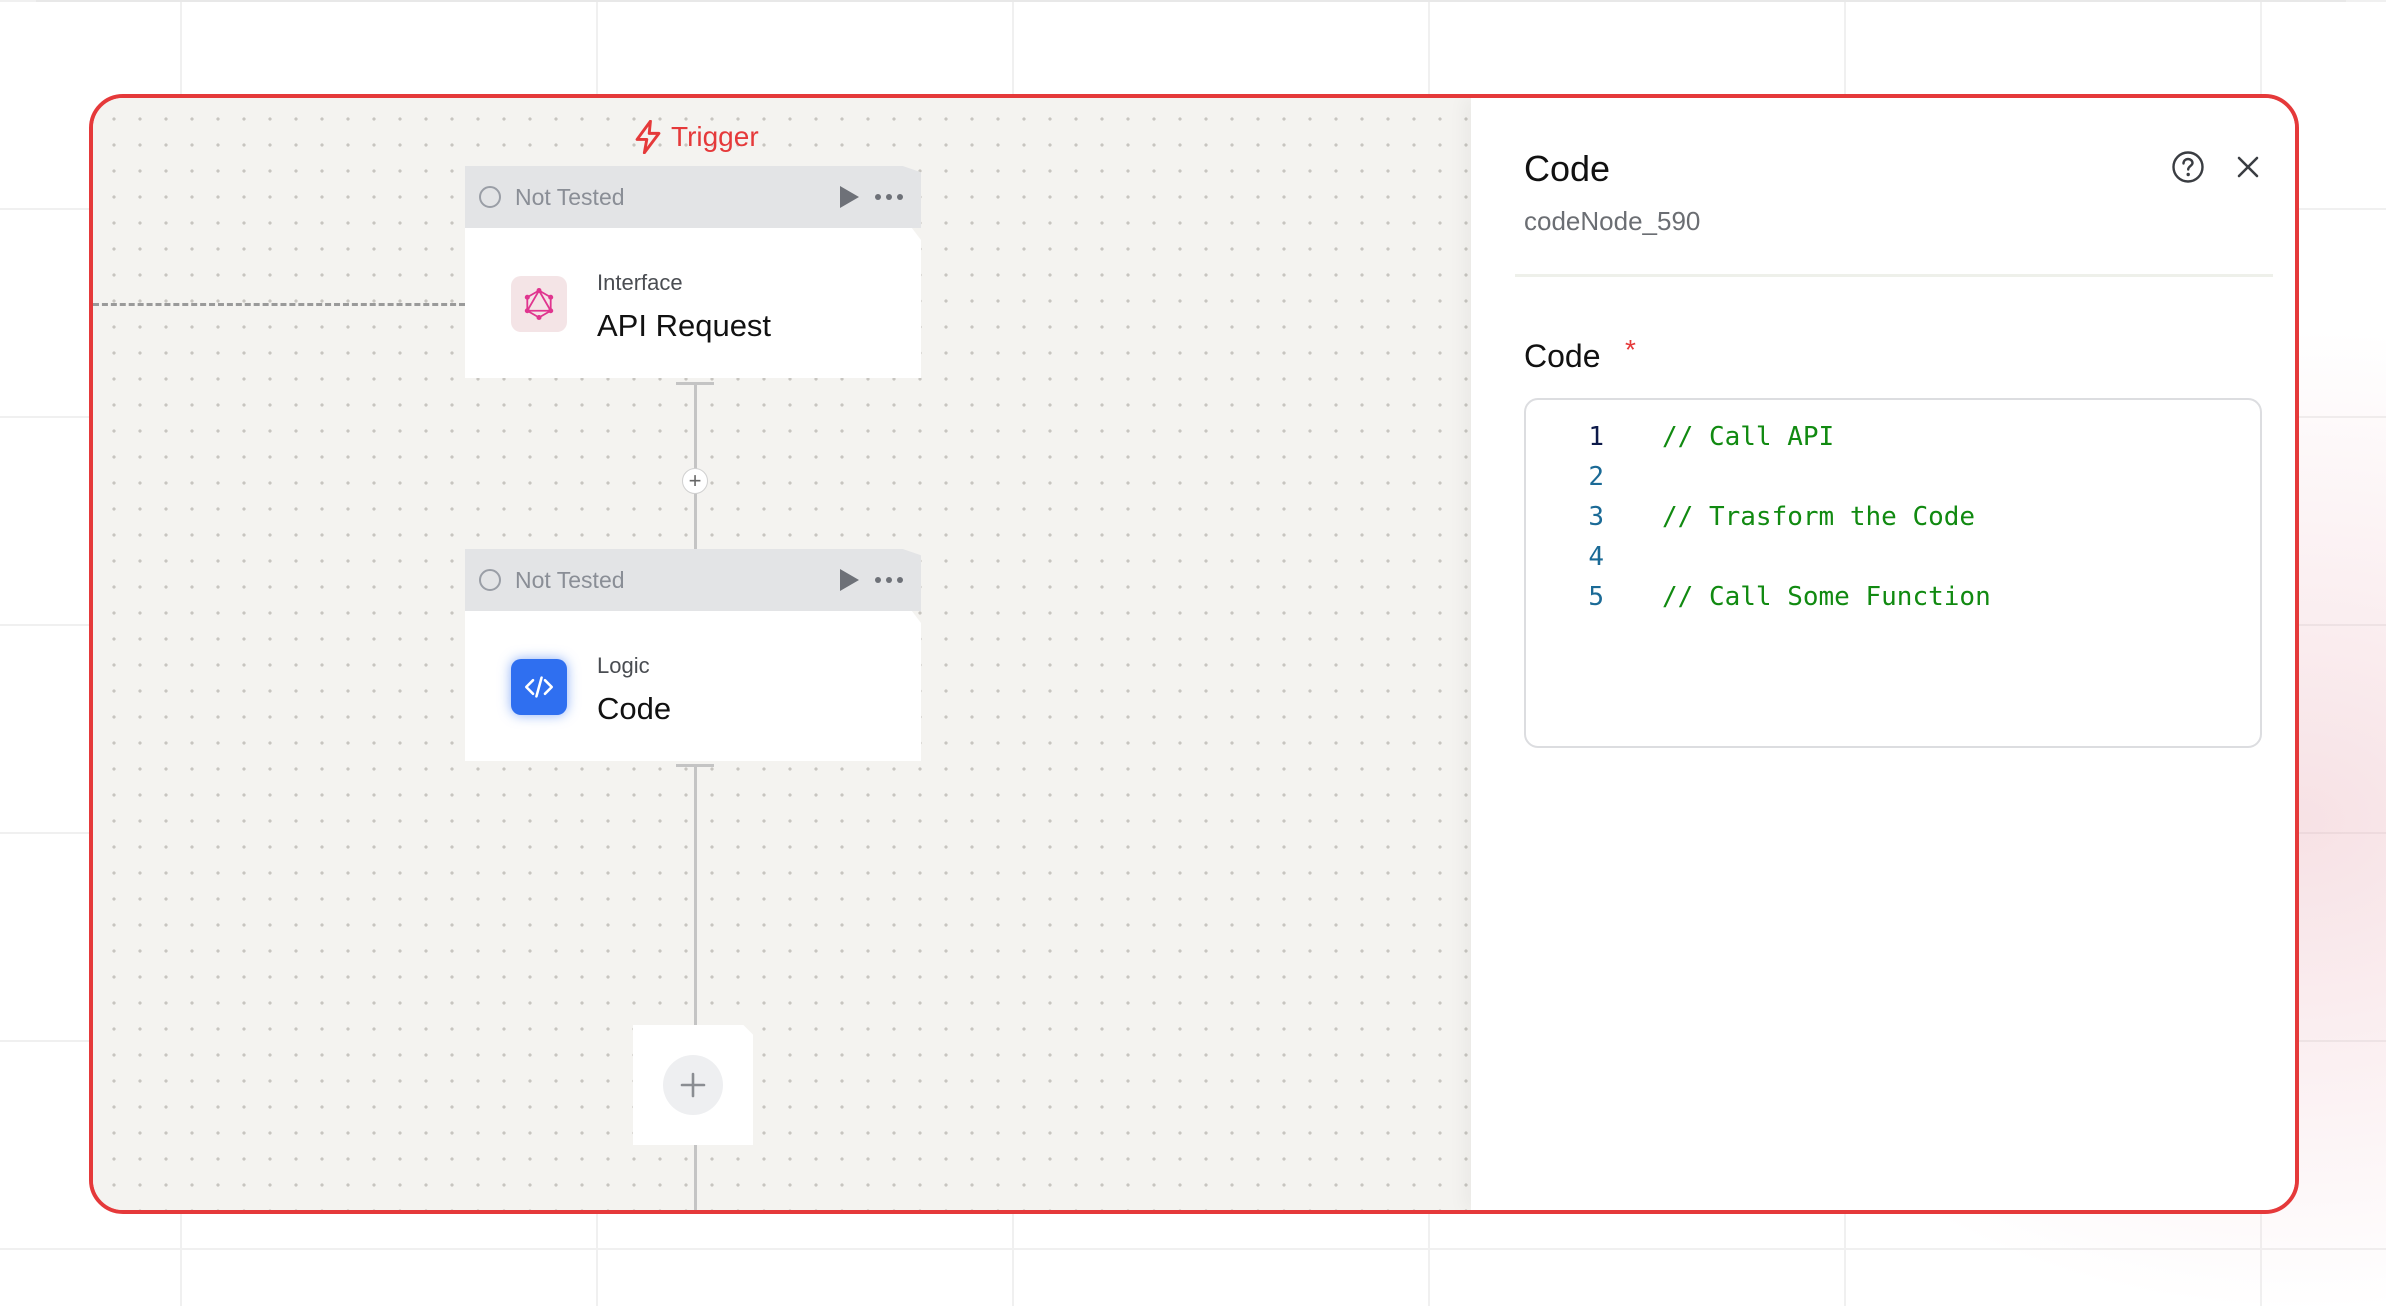 The height and width of the screenshot is (1306, 2386). I want to click on graphql-icon, so click(539, 304).